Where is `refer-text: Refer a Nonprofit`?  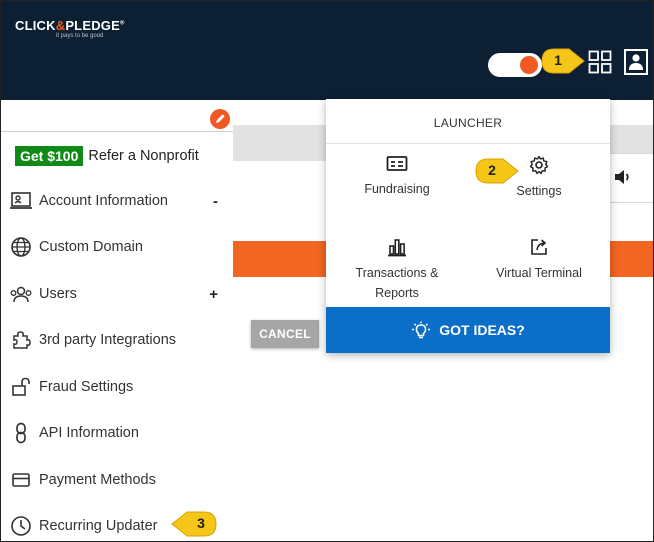 refer-text: Refer a Nonprofit is located at coordinates (143, 156).